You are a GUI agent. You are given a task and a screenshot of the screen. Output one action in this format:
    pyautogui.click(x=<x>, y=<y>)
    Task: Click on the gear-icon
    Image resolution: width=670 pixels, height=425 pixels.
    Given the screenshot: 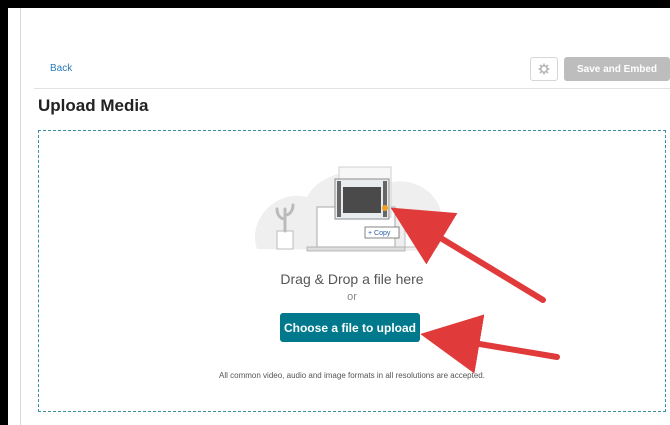 What is the action you would take?
    pyautogui.click(x=544, y=69)
    